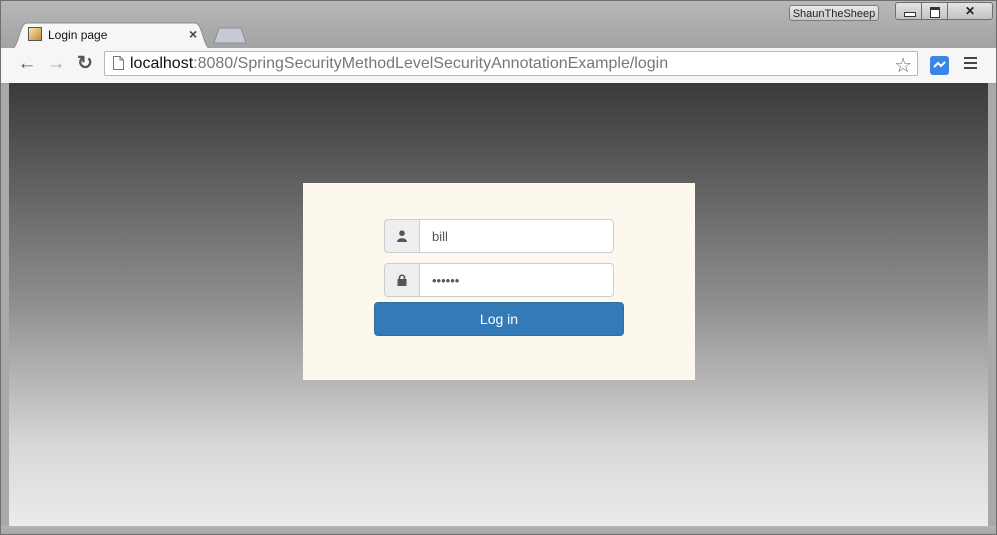 The image size is (997, 535). What do you see at coordinates (35, 34) in the screenshot?
I see `favicon-icon` at bounding box center [35, 34].